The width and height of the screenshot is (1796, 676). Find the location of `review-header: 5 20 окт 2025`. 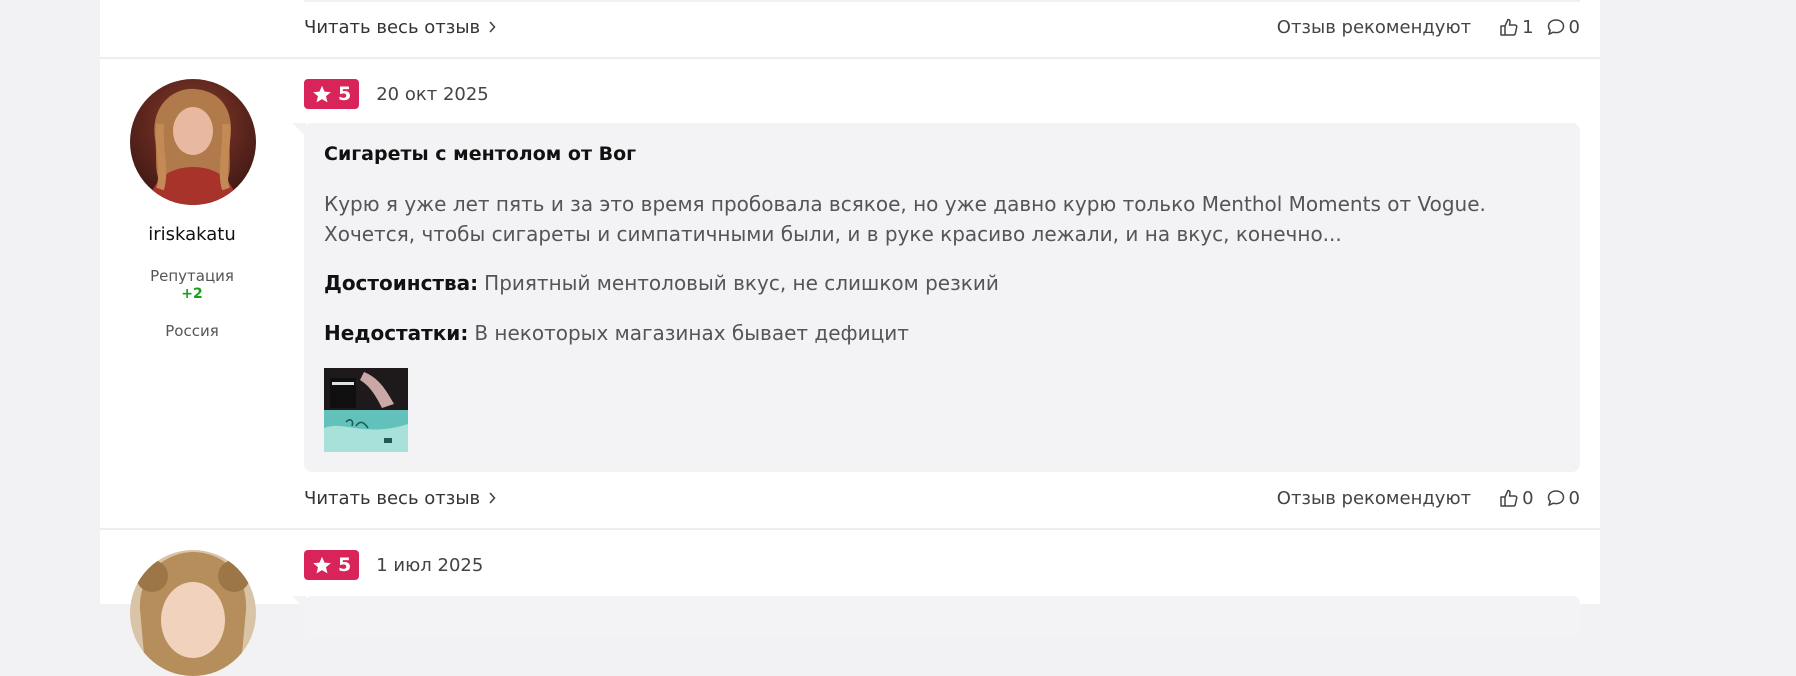

review-header: 5 20 окт 2025 is located at coordinates (396, 94).